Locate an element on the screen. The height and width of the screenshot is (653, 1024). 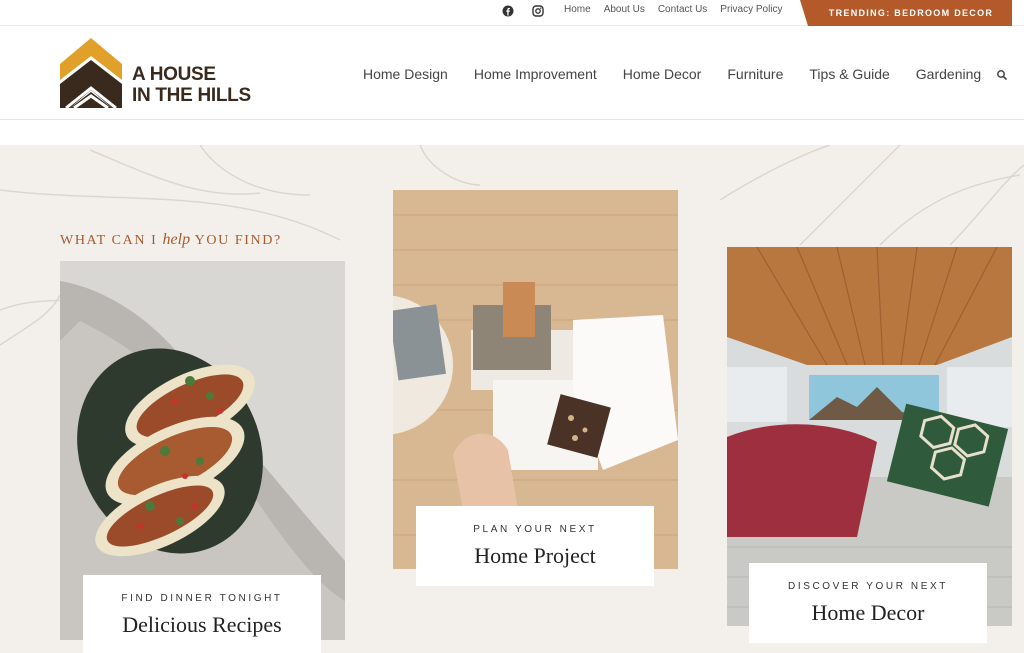
logo-line-1: A HOUSE is located at coordinates (174, 74).